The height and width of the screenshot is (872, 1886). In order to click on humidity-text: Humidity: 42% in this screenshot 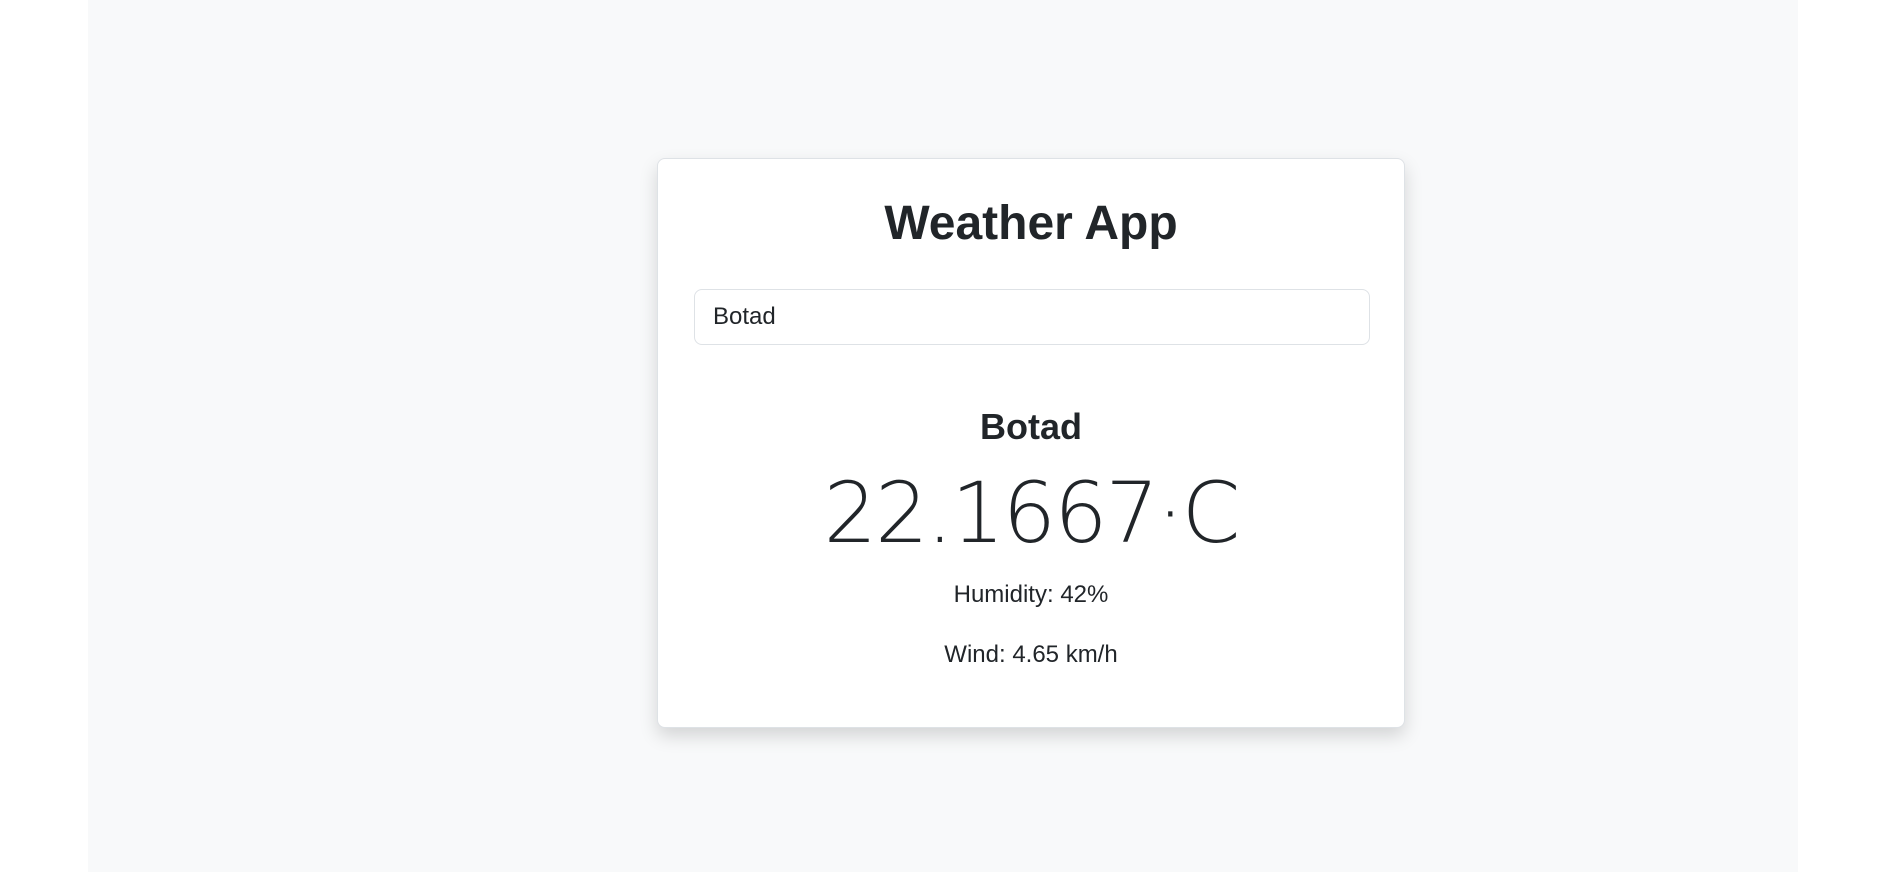, I will do `click(1031, 594)`.